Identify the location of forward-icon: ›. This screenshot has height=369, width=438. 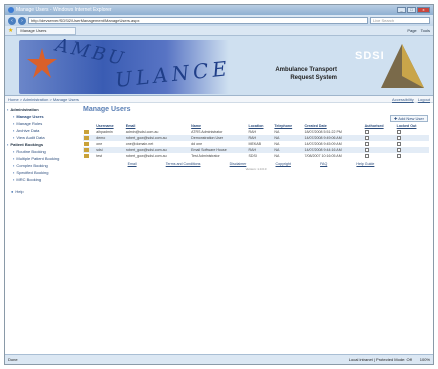
(22, 20).